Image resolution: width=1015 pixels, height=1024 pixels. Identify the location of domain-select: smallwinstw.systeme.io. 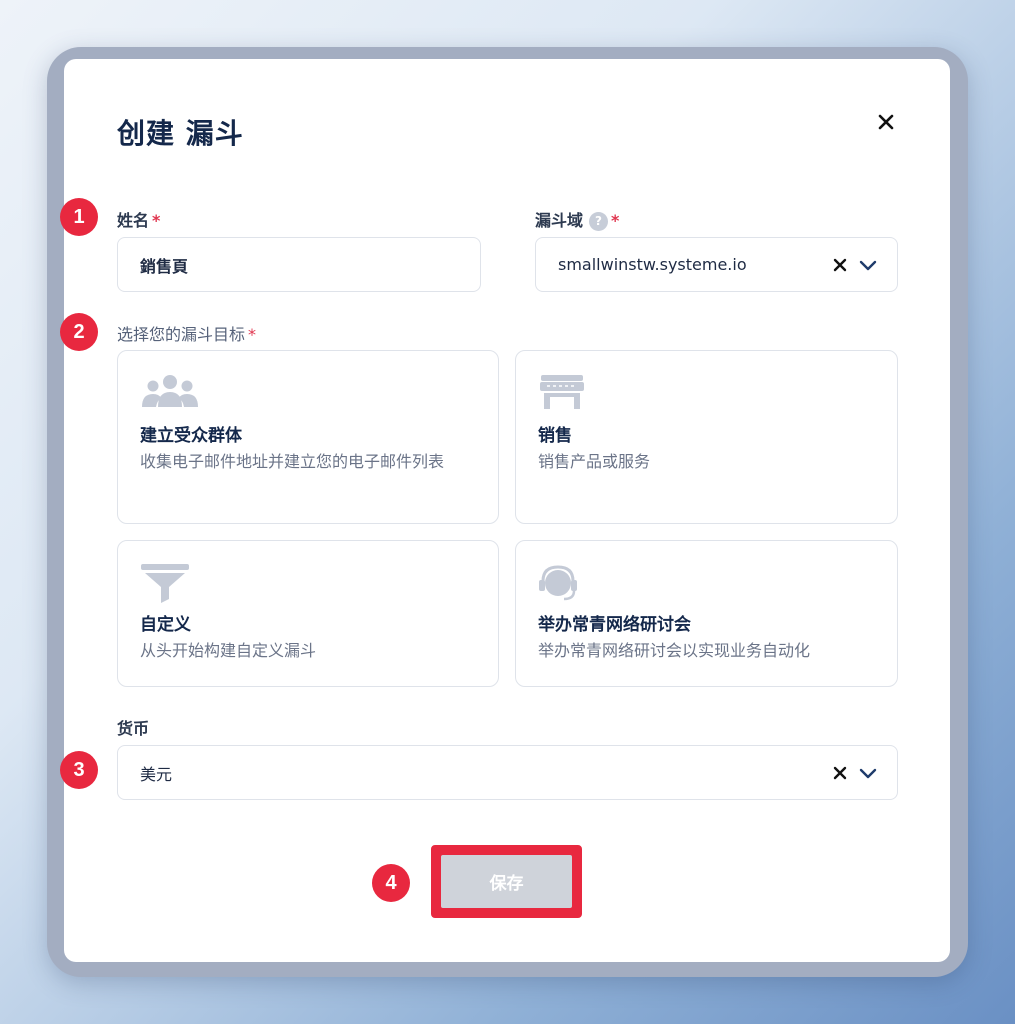
(716, 264).